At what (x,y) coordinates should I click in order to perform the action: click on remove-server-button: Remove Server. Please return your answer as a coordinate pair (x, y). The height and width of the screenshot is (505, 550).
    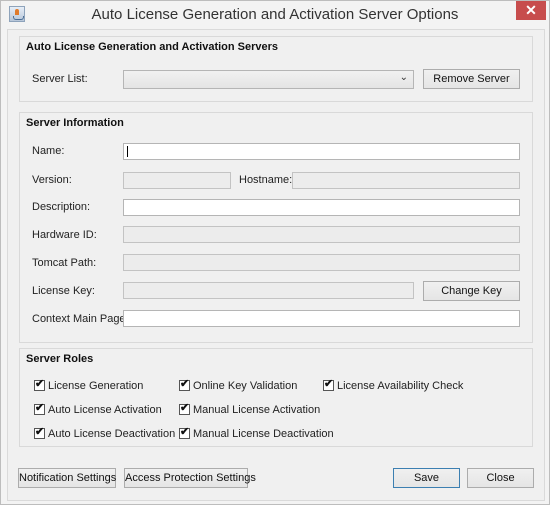
    Looking at the image, I should click on (471, 79).